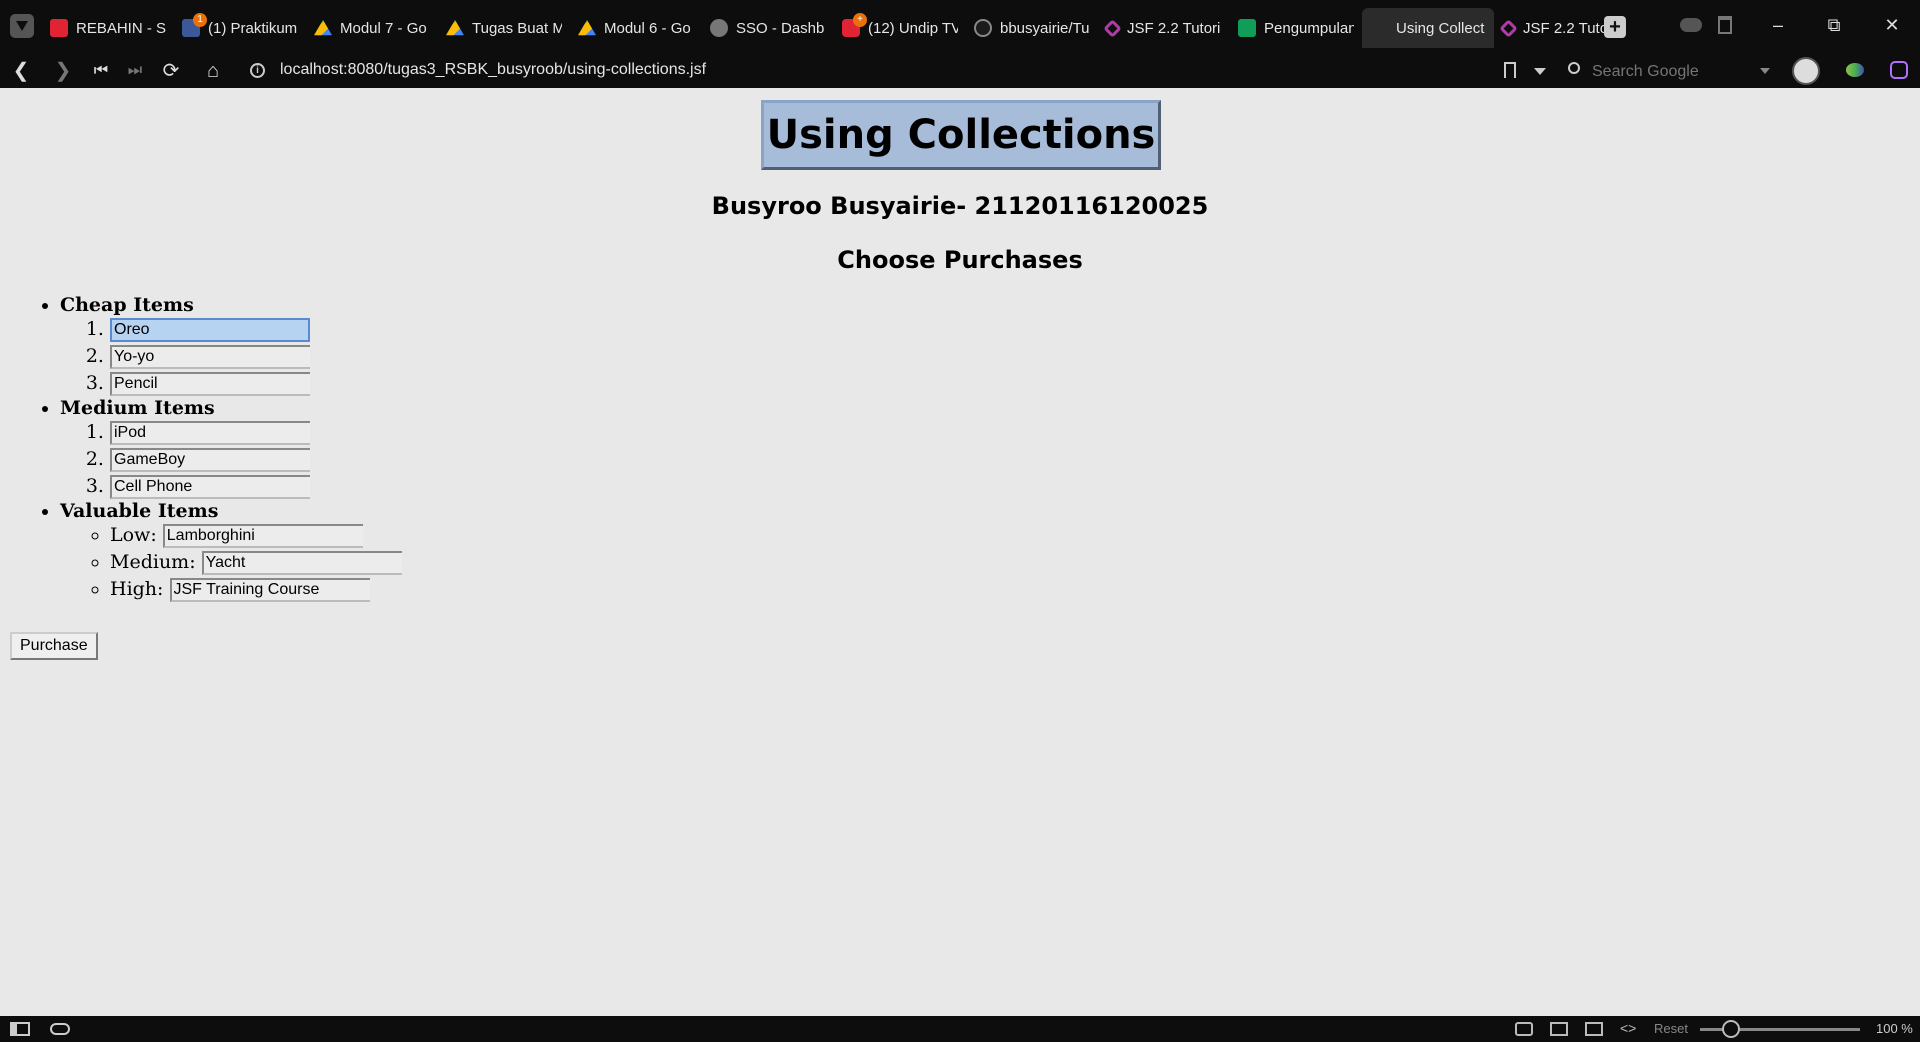  What do you see at coordinates (1778, 25) in the screenshot?
I see `minimize-button: –` at bounding box center [1778, 25].